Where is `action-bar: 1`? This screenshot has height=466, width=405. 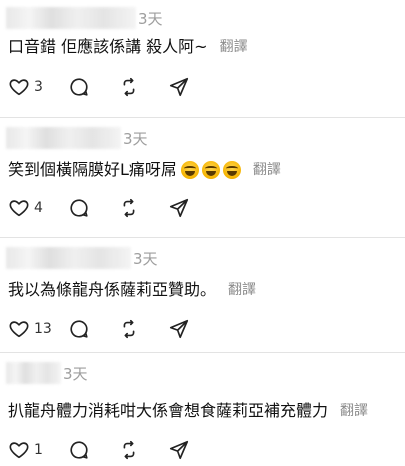
action-bar: 1 is located at coordinates (99, 450).